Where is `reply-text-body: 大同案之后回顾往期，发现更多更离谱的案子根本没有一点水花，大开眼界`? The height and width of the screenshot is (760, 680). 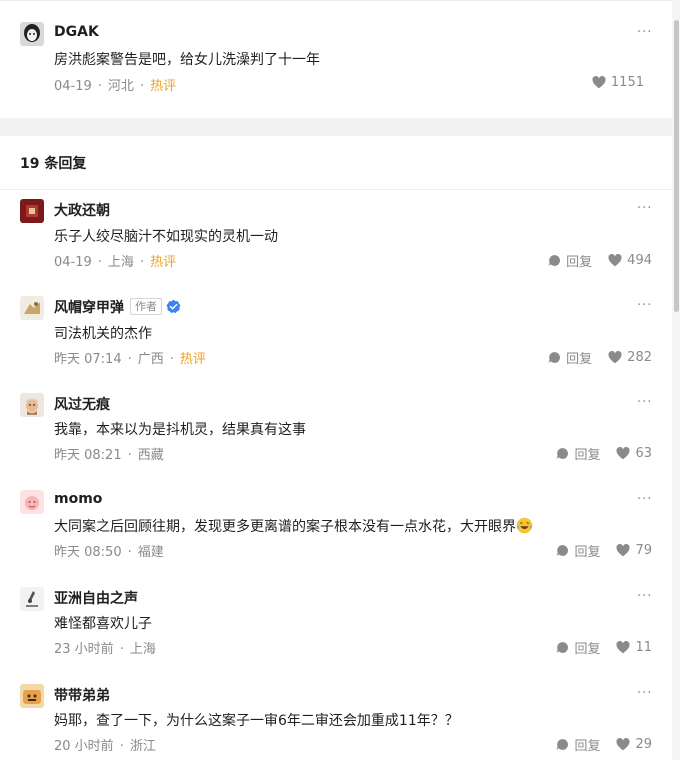
reply-text-body: 大同案之后回顾往期，发现更多更离谱的案子根本没有一点水花，大开眼界 is located at coordinates (285, 527).